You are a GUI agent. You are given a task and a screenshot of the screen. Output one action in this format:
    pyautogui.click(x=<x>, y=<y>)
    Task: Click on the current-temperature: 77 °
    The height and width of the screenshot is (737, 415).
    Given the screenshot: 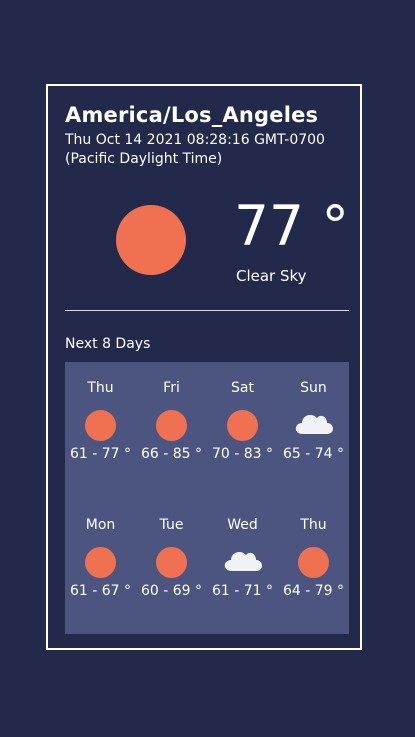 What is the action you would take?
    pyautogui.click(x=291, y=226)
    